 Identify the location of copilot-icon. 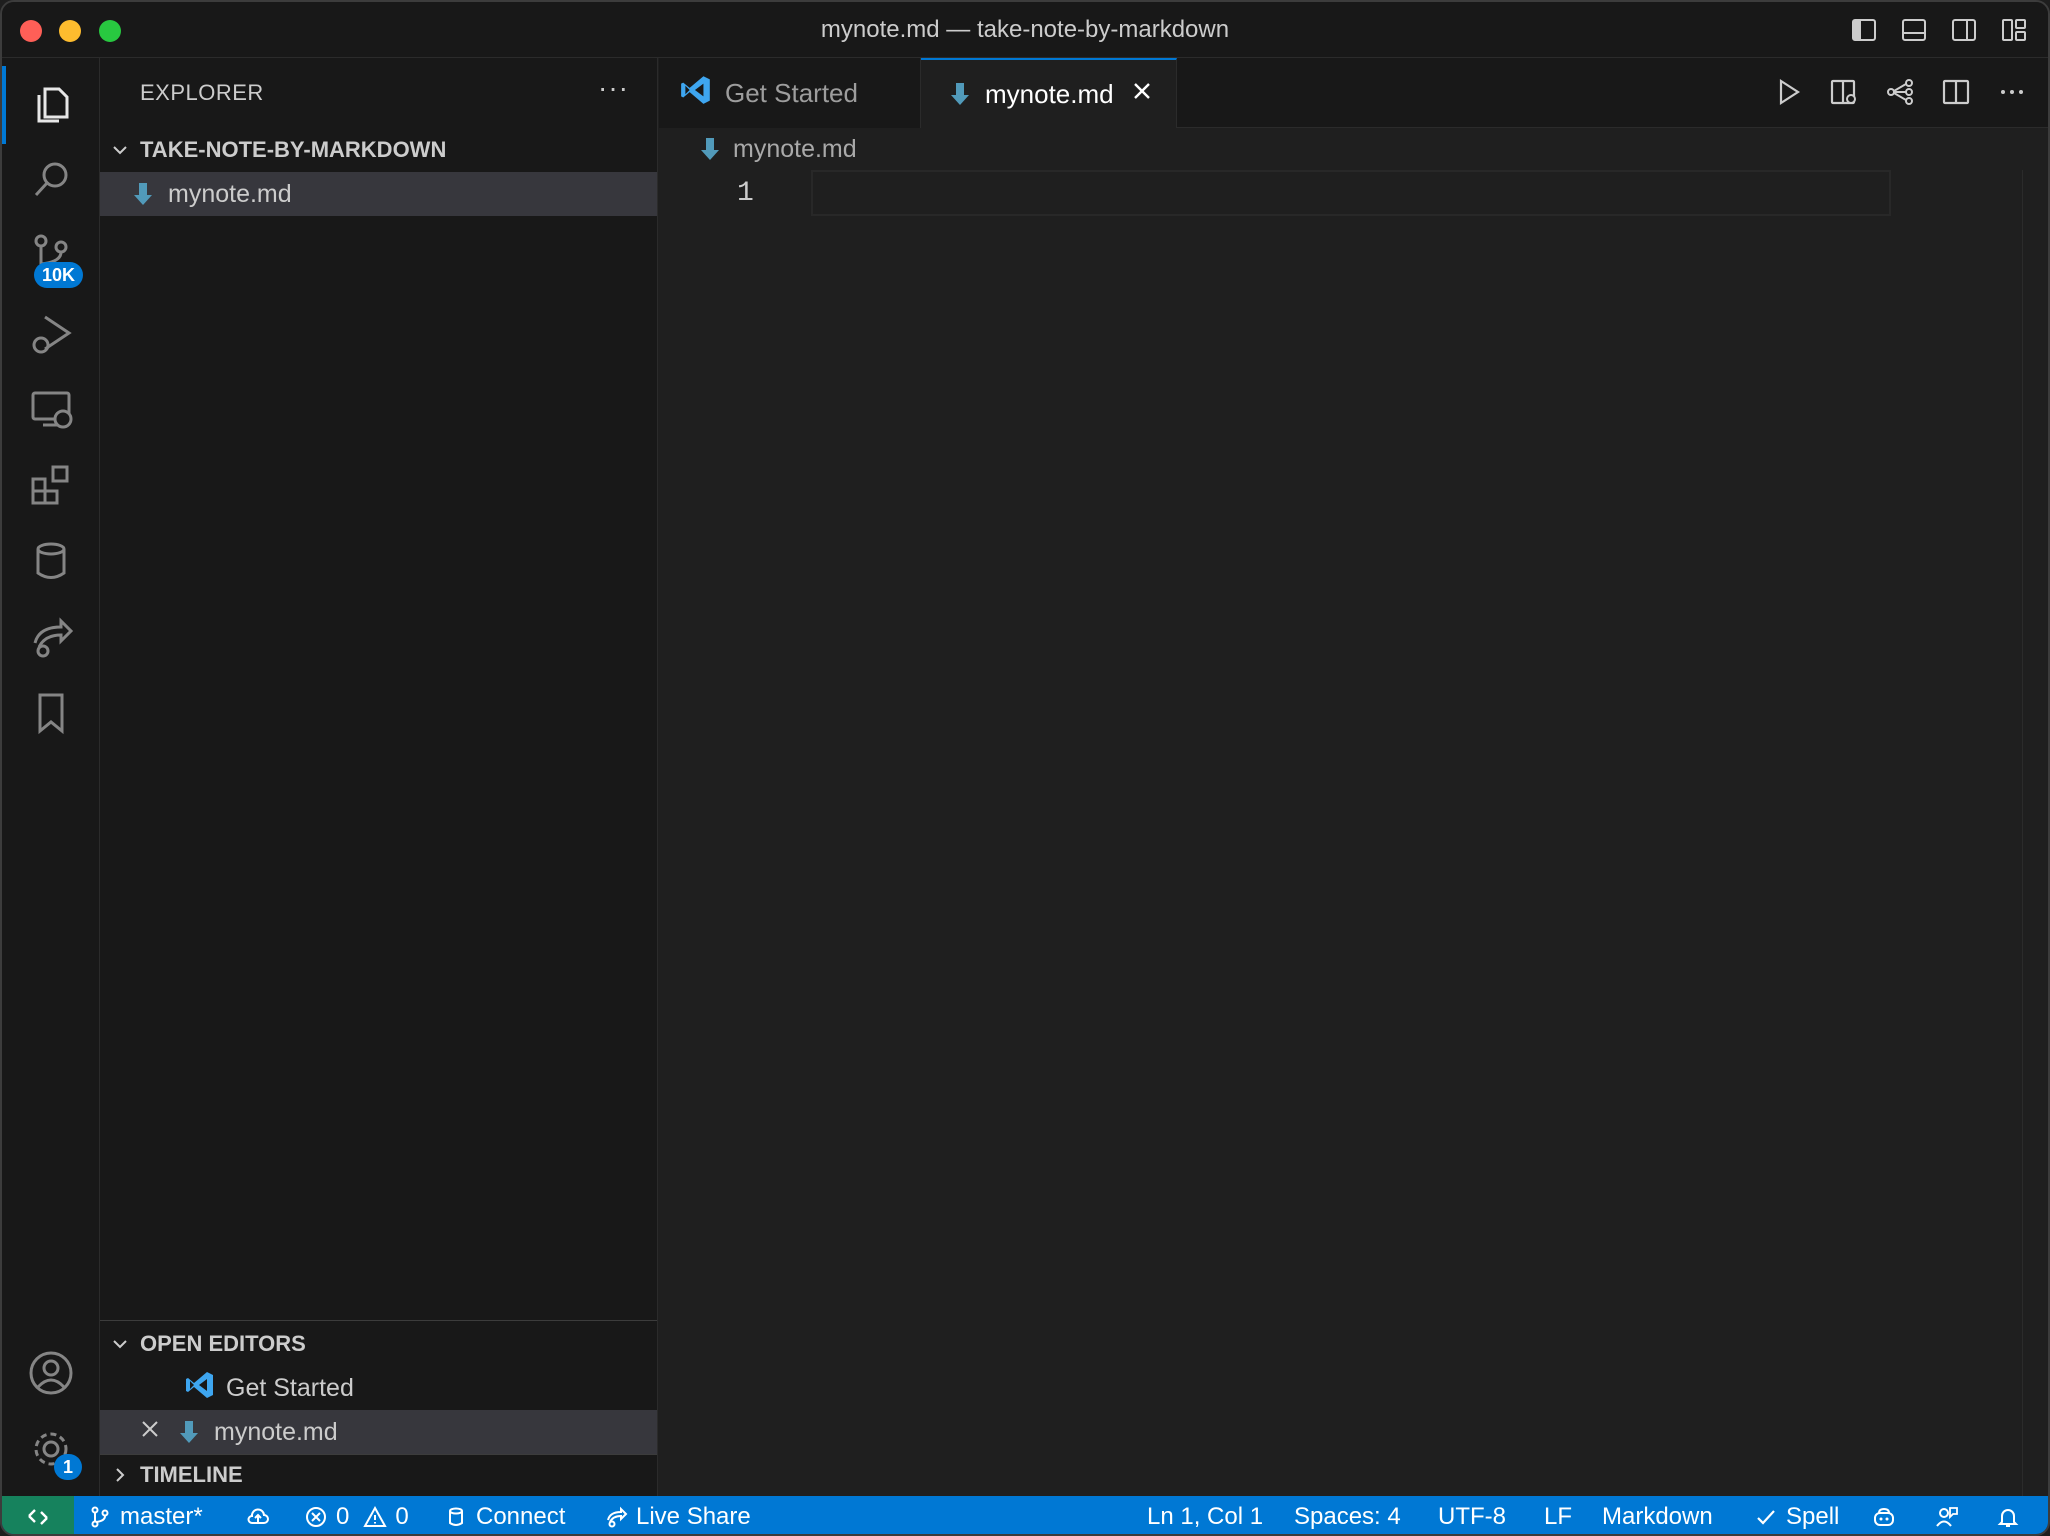
(1884, 1516).